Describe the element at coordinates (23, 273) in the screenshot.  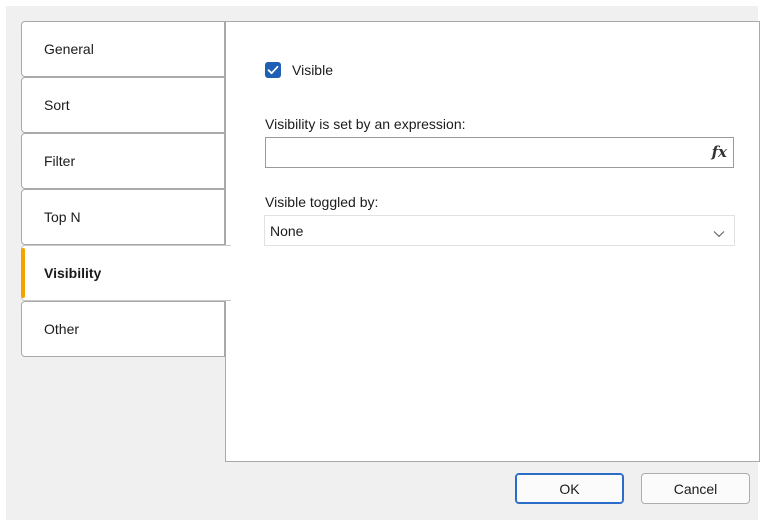
I see `active-tab-indicator` at that location.